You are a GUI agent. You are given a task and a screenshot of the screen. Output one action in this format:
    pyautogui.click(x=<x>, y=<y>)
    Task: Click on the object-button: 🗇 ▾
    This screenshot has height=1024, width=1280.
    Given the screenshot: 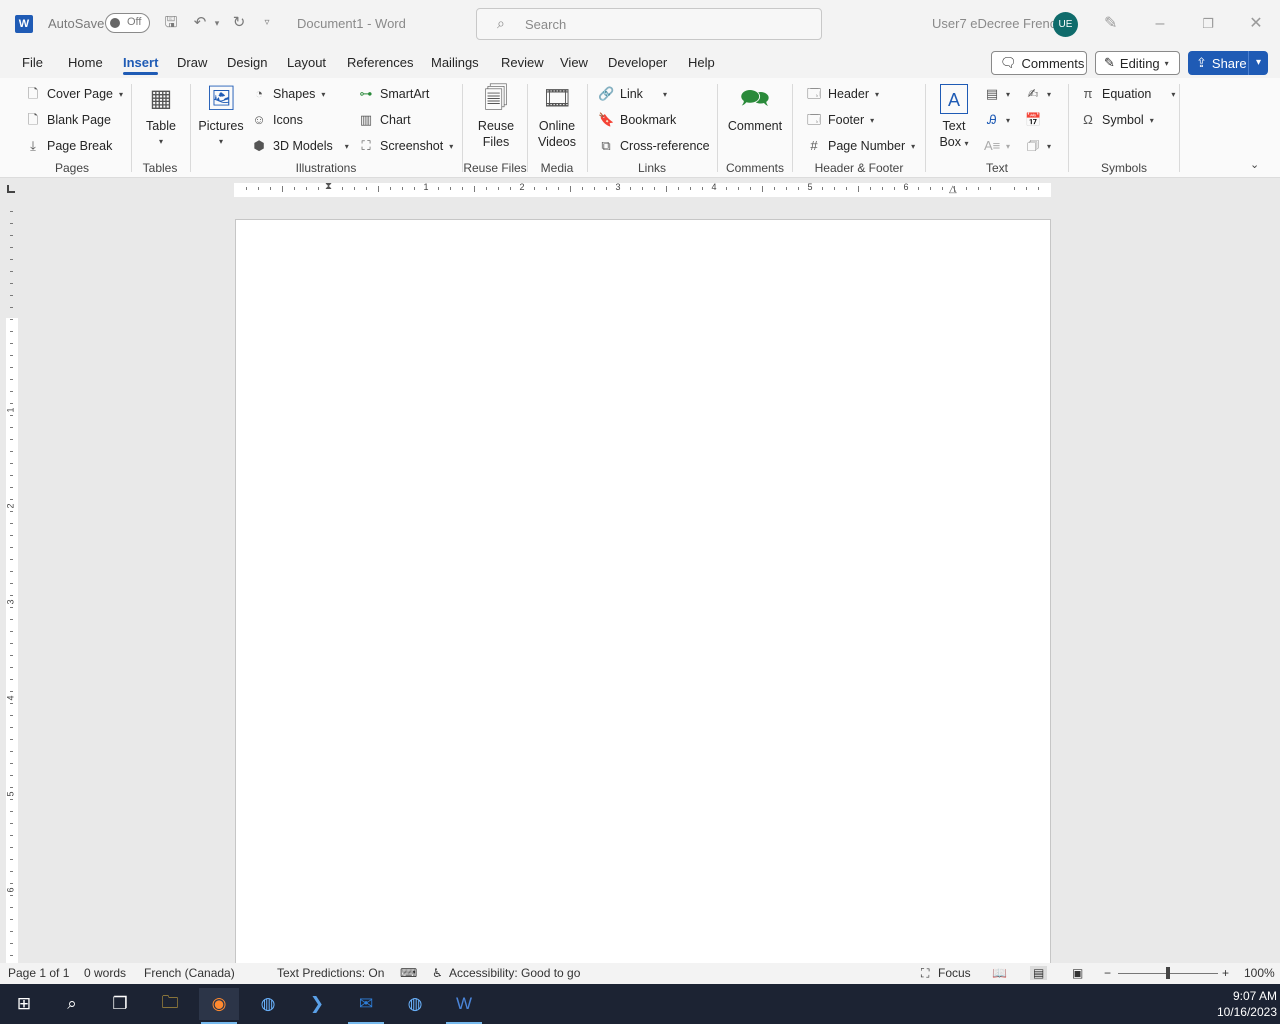 What is the action you would take?
    pyautogui.click(x=1038, y=146)
    